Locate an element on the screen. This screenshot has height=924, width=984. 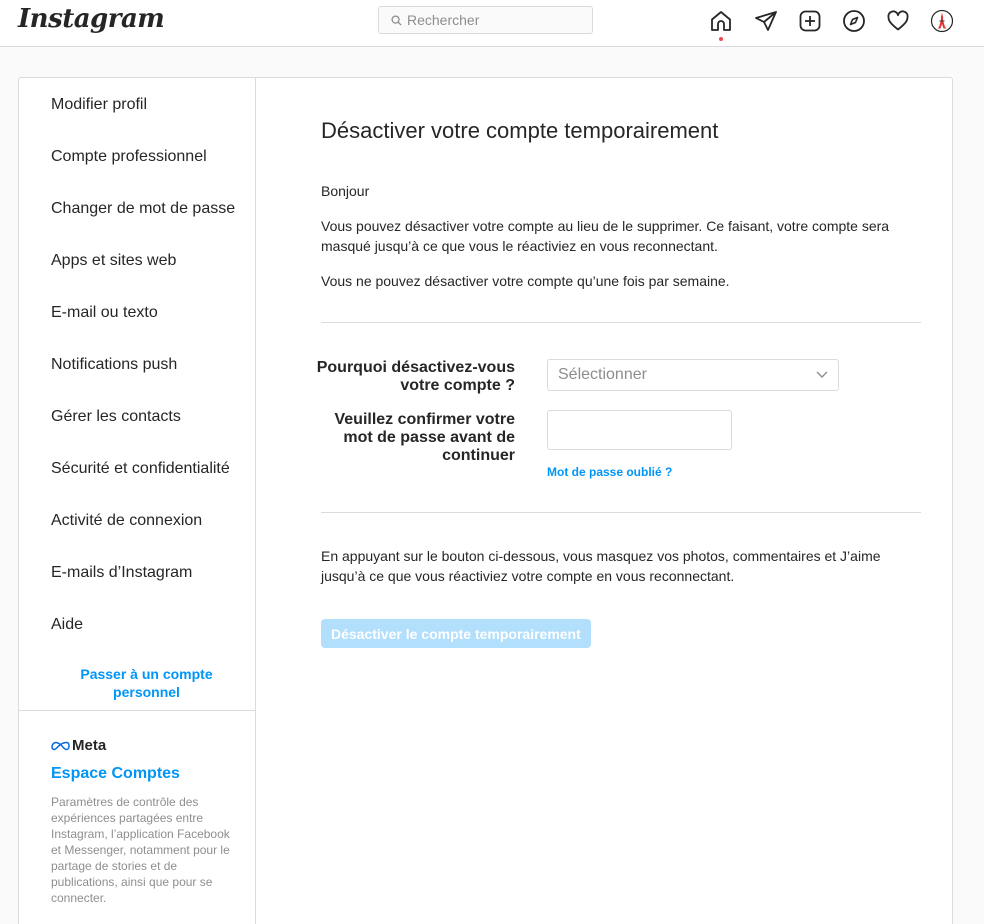
sidebar-item-edit-profile: Modifier profil is located at coordinates (99, 105).